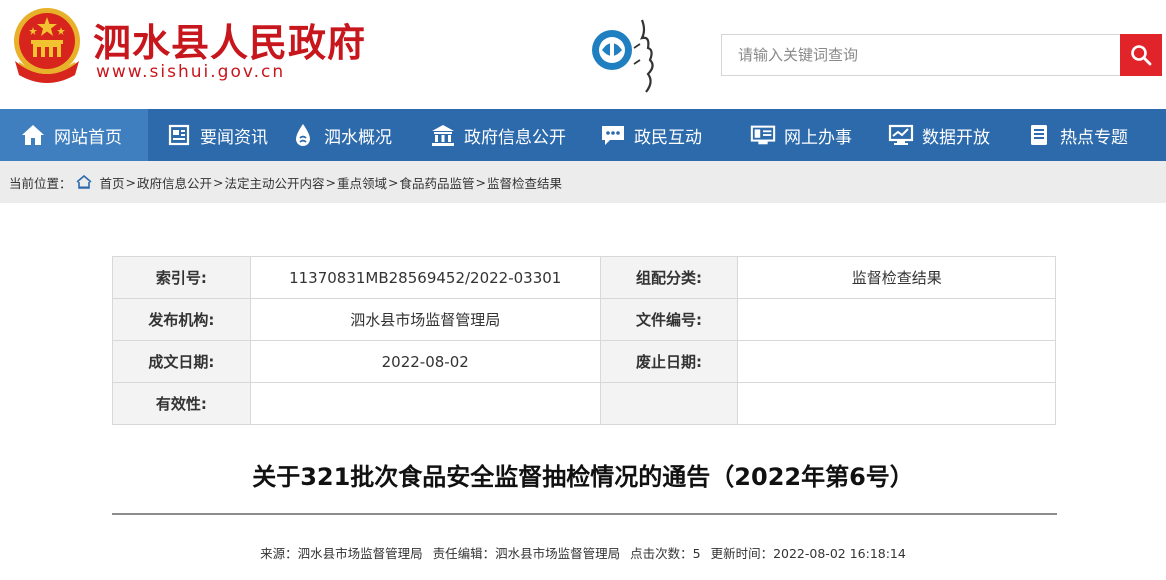 This screenshot has width=1166, height=580. I want to click on breadcrumb-prefix: 当前位置：, so click(40, 183).